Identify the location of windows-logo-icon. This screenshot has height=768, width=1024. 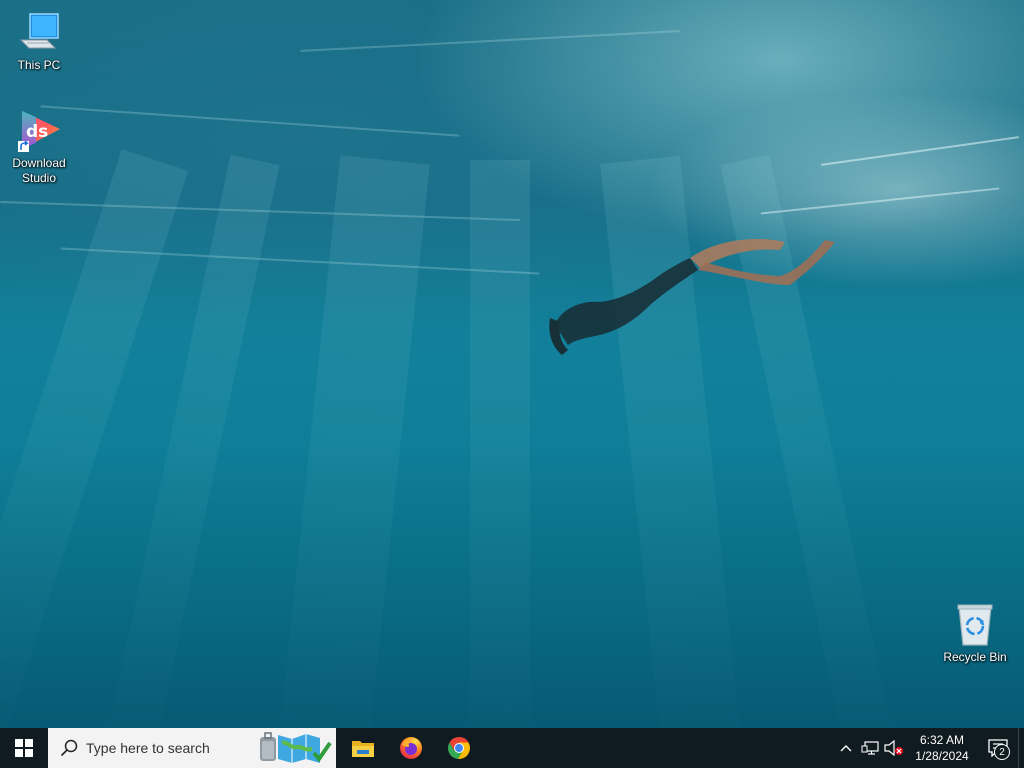
(24, 748).